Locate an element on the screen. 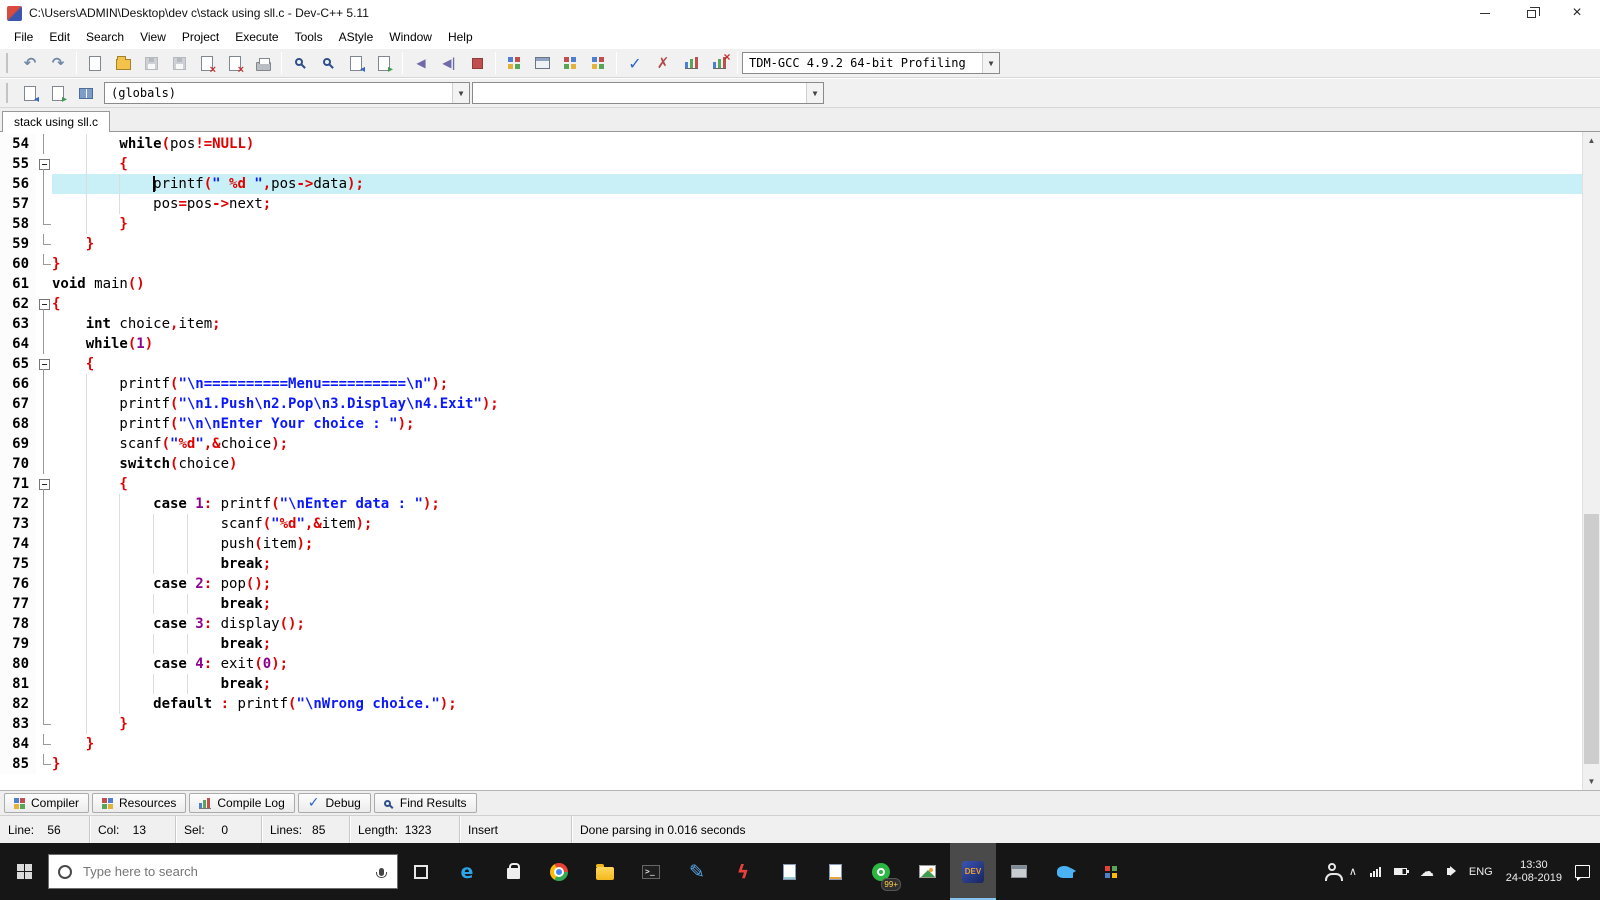  menu-view: View is located at coordinates (153, 37).